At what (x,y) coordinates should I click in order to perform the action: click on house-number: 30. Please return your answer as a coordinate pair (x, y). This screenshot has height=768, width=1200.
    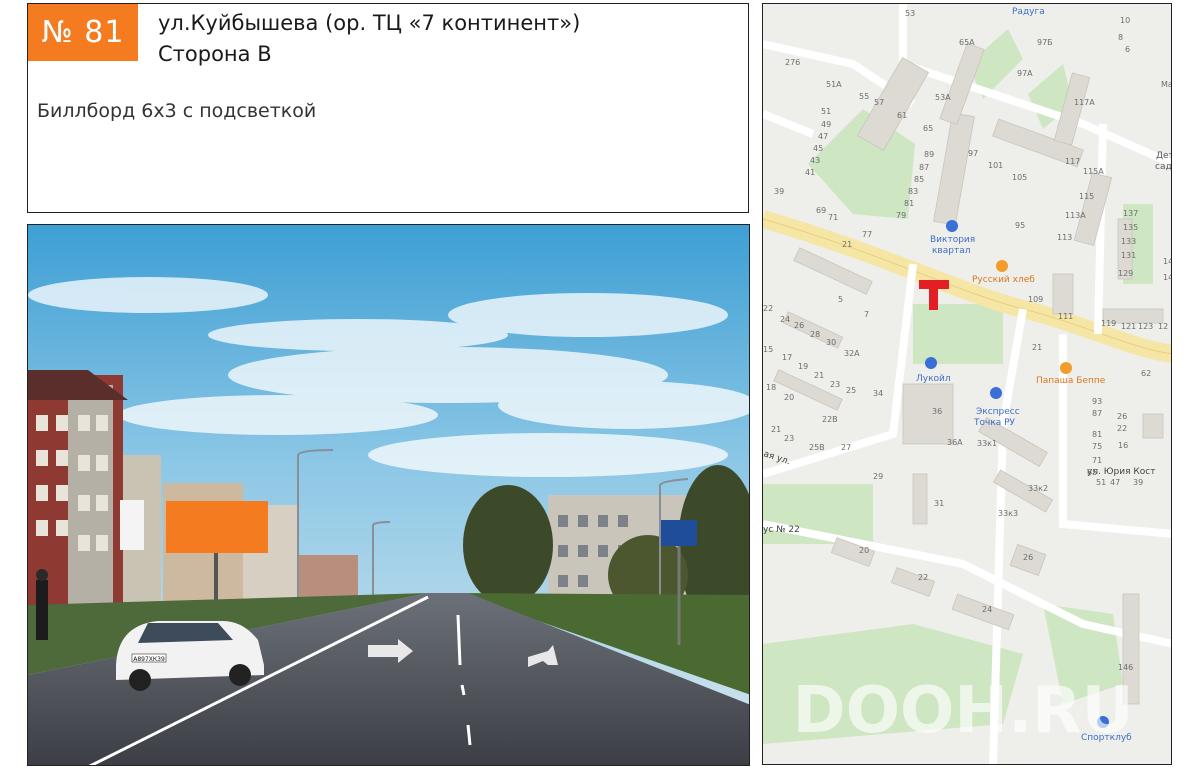
    Looking at the image, I should click on (831, 342).